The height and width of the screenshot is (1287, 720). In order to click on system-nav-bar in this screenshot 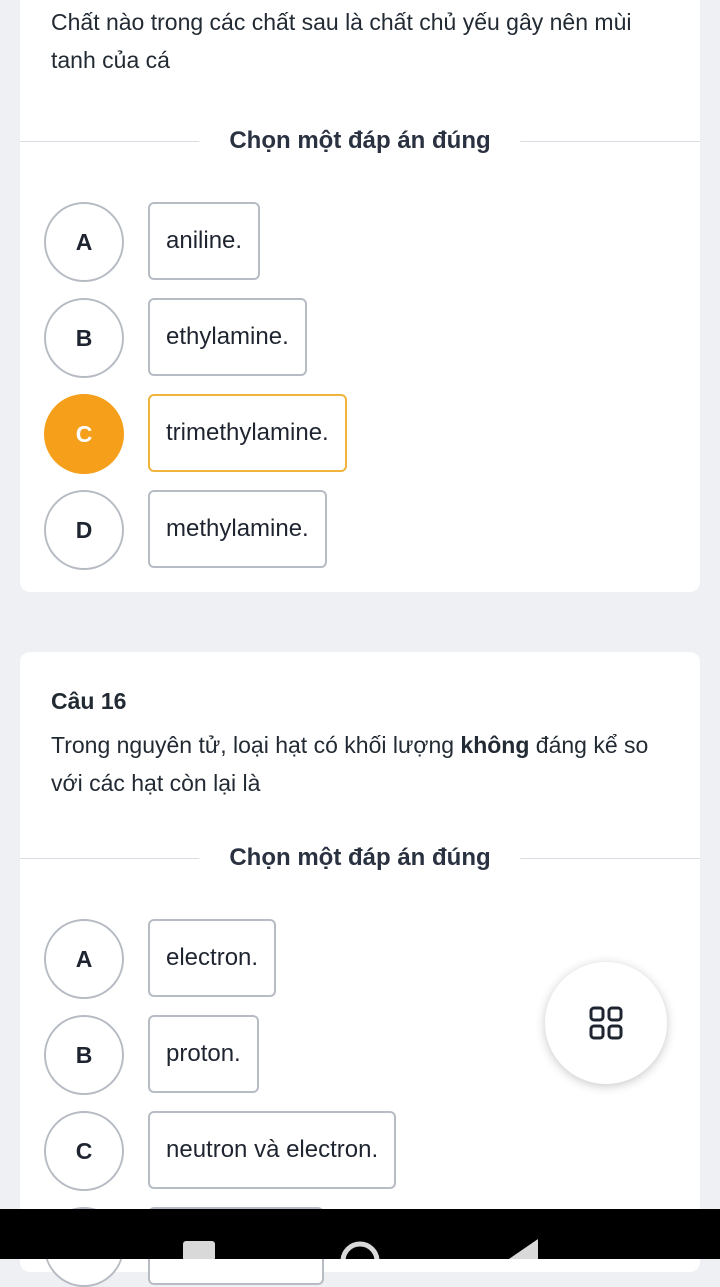, I will do `click(360, 1245)`.